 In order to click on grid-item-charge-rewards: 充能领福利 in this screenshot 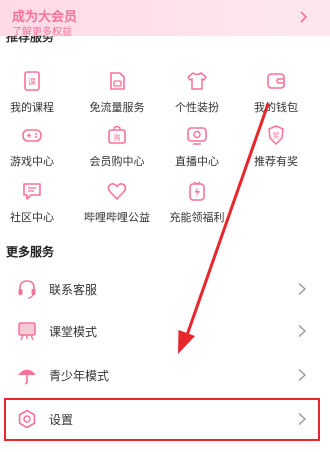, I will do `click(197, 202)`.